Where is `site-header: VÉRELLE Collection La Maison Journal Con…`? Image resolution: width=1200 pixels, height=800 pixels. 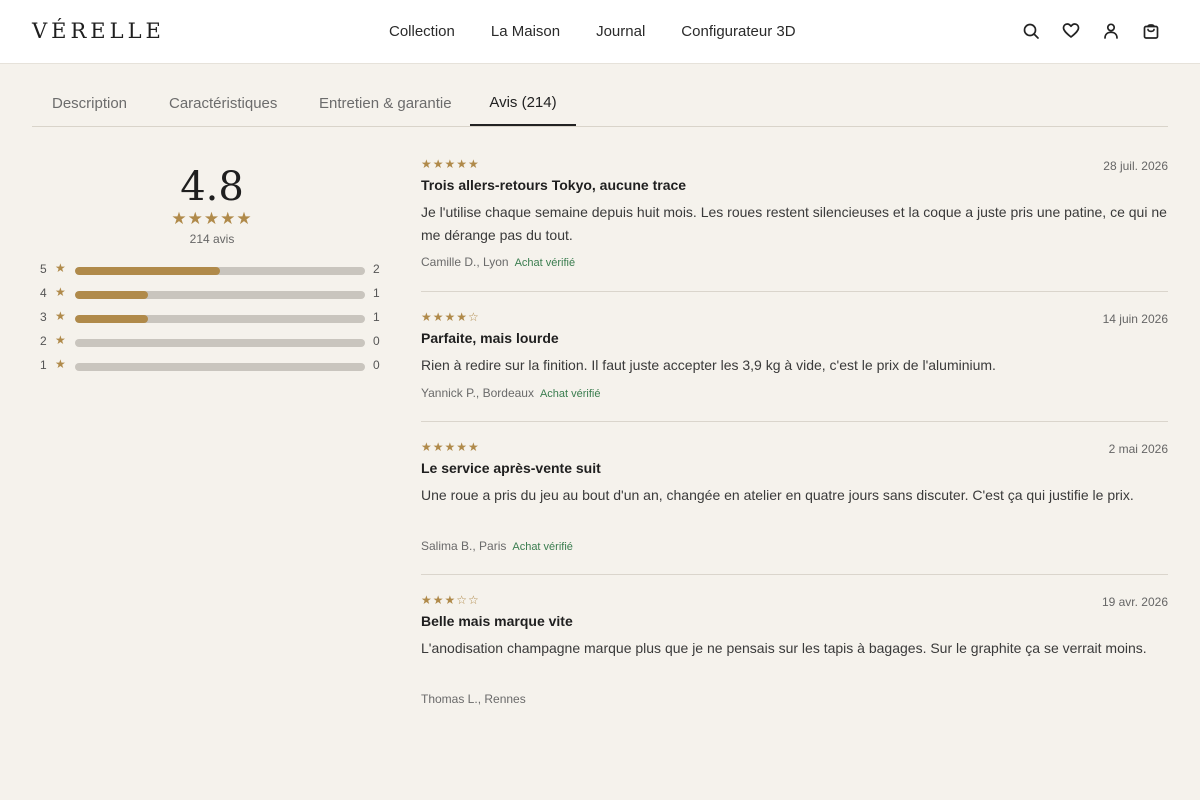 site-header: VÉRELLE Collection La Maison Journal Con… is located at coordinates (600, 32).